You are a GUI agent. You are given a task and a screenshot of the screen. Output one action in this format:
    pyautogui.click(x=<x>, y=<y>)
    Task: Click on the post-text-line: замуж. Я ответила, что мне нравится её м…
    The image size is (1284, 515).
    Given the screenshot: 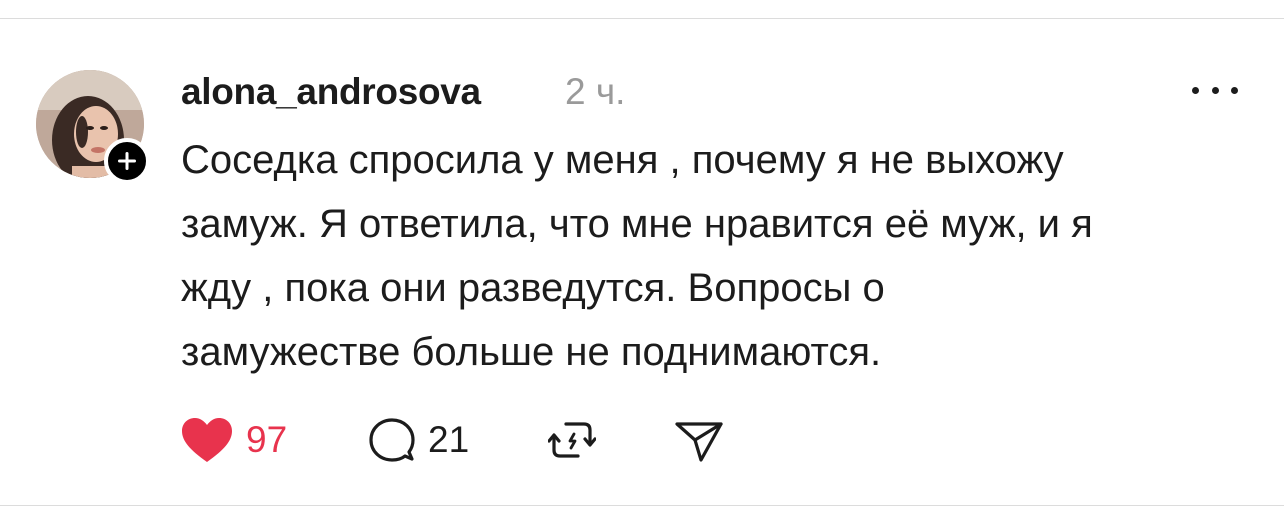 What is the action you would take?
    pyautogui.click(x=637, y=224)
    